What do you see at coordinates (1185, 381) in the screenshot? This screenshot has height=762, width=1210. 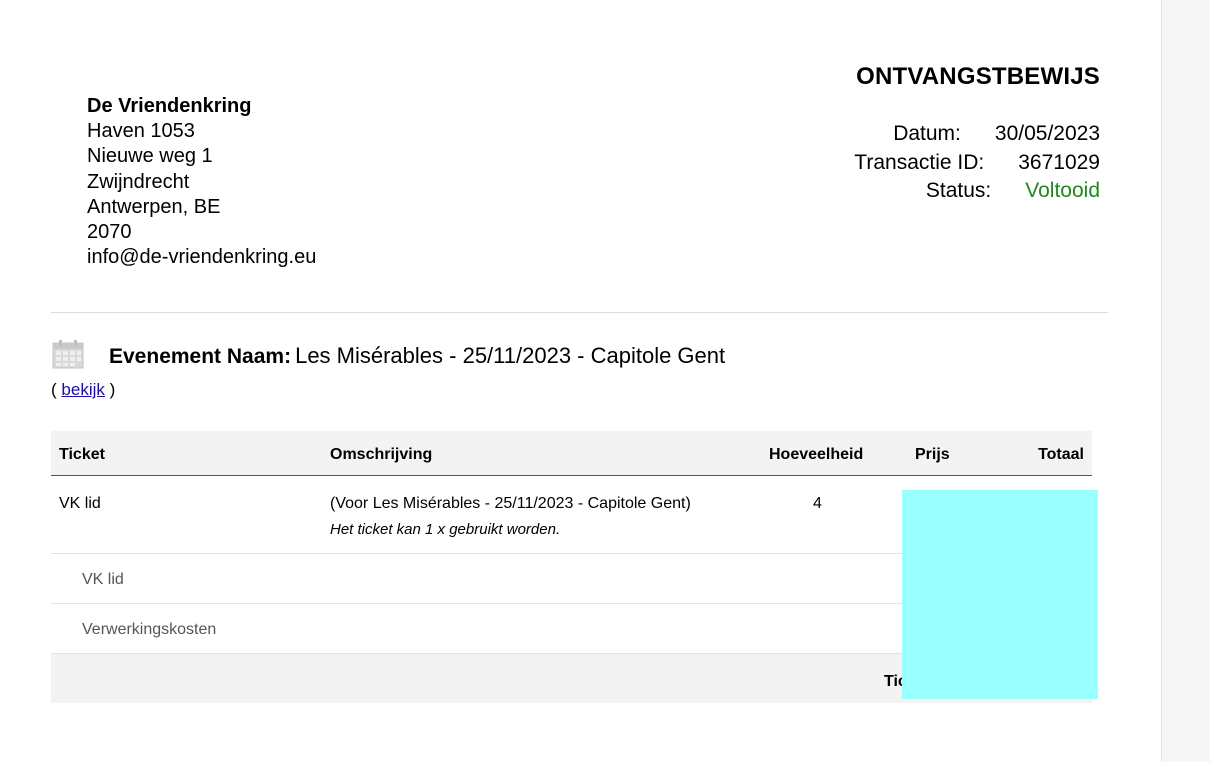 I see `right-gutter` at bounding box center [1185, 381].